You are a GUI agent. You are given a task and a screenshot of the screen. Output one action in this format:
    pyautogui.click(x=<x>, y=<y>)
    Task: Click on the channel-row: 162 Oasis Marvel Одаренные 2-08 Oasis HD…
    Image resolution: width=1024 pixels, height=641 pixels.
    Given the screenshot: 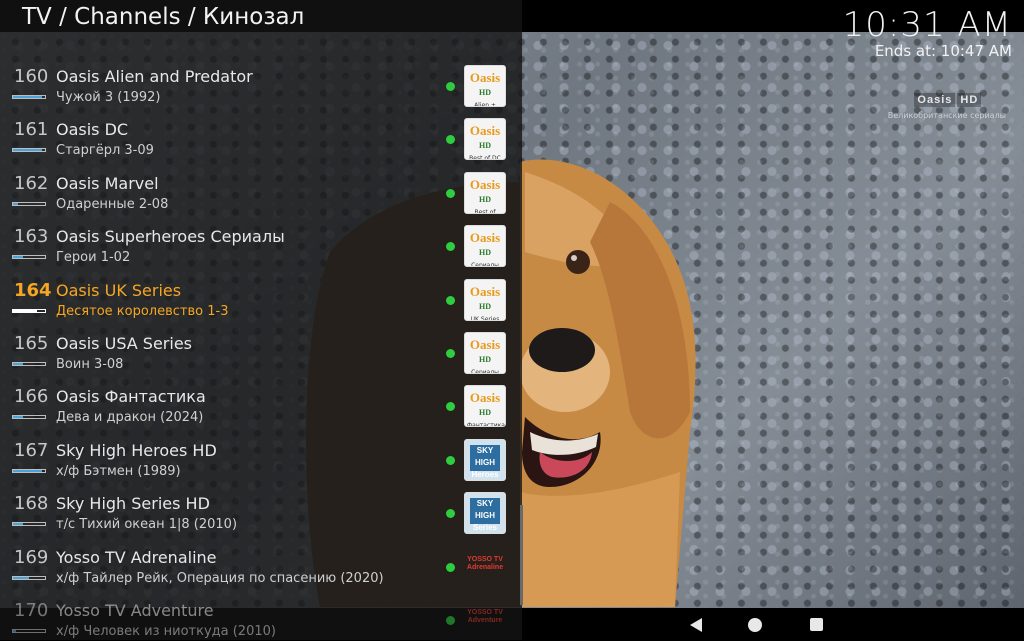 What is the action you would take?
    pyautogui.click(x=261, y=185)
    